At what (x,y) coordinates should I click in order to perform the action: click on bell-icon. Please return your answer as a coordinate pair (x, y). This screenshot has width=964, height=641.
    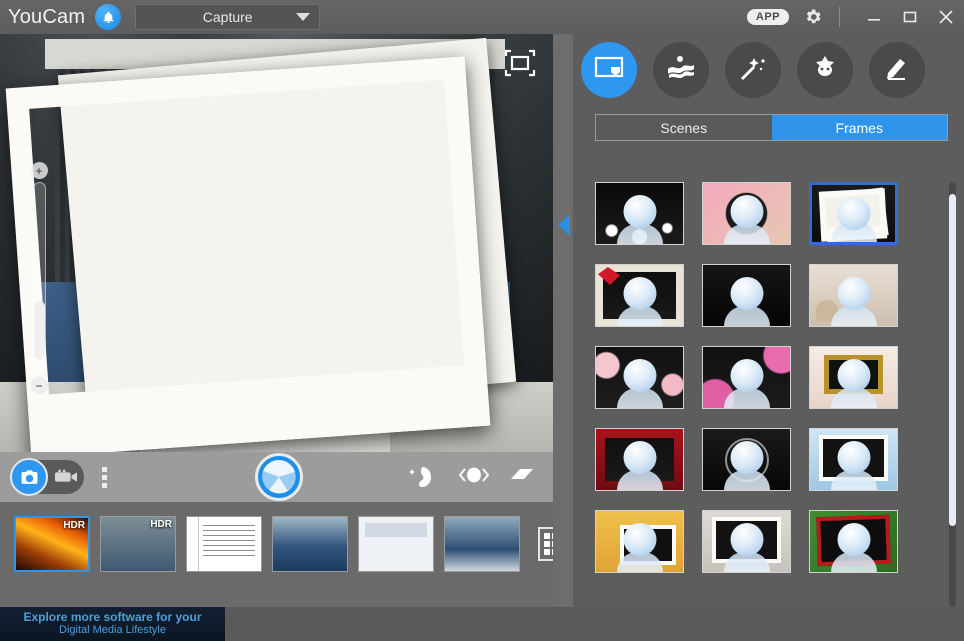
    Looking at the image, I should click on (108, 17).